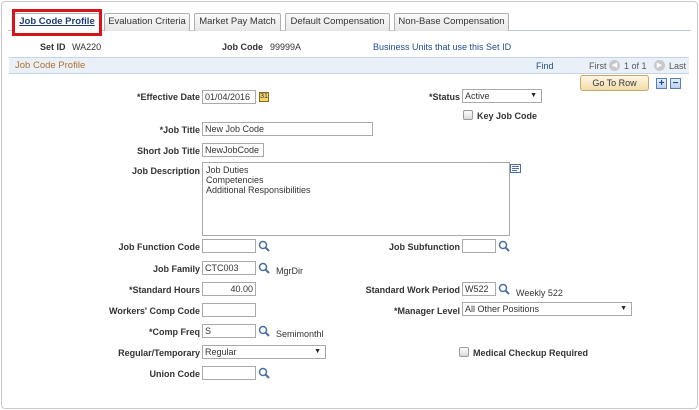 This screenshot has height=410, width=699. What do you see at coordinates (502, 96) in the screenshot?
I see `status-select: Active ▼` at bounding box center [502, 96].